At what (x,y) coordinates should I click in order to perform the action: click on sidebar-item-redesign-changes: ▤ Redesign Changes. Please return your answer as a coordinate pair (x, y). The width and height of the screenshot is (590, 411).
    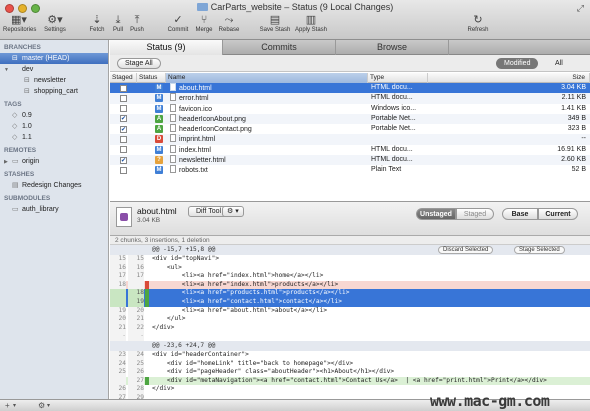
    Looking at the image, I should click on (54, 185).